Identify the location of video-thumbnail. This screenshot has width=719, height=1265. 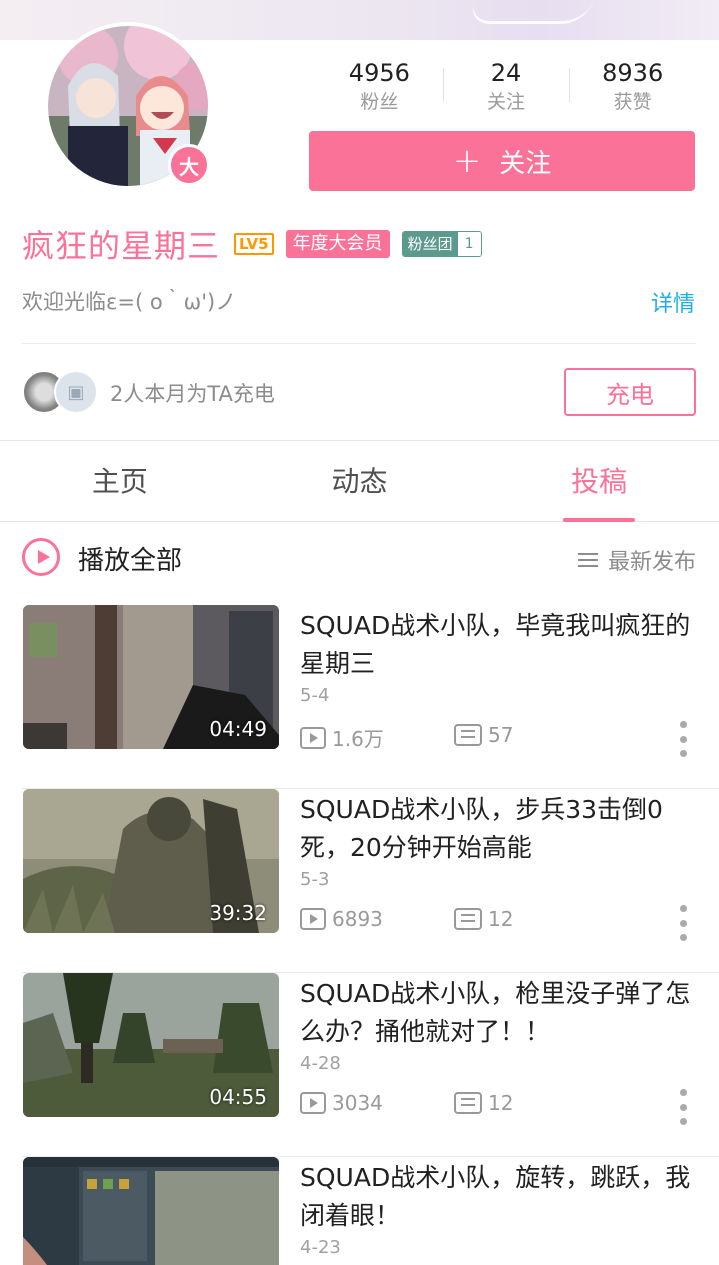
(151, 1211).